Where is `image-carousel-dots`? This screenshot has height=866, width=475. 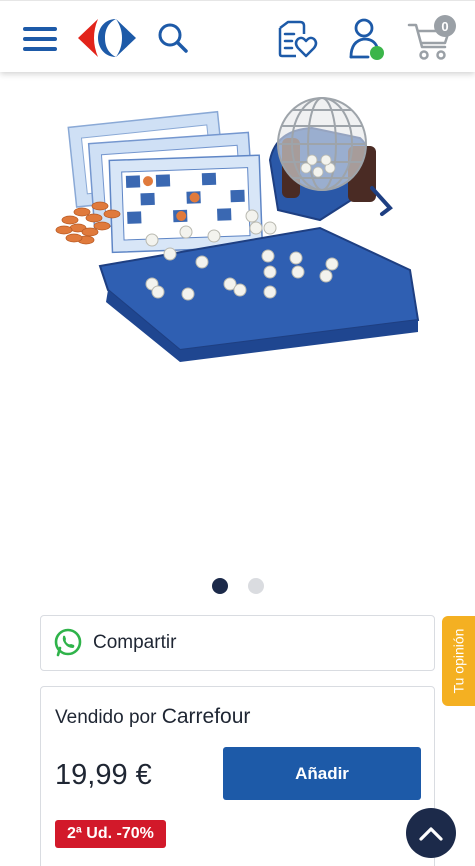 image-carousel-dots is located at coordinates (237, 587).